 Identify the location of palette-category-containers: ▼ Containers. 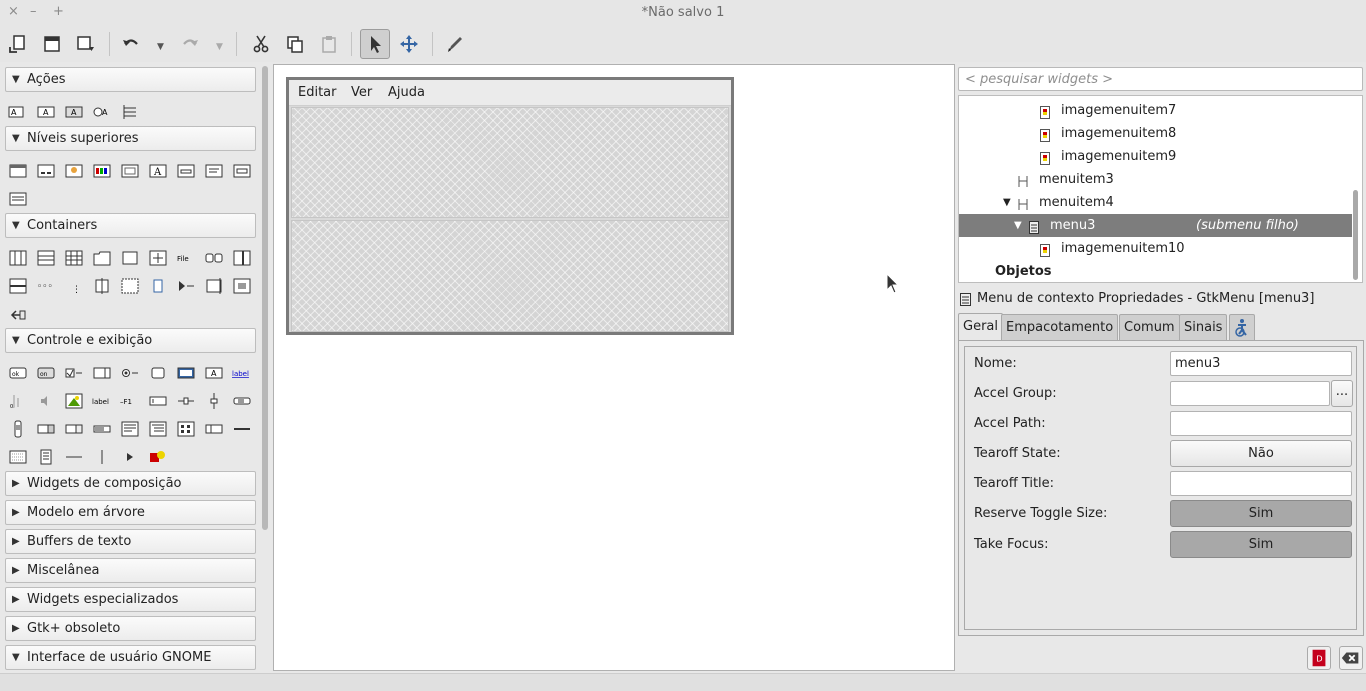
(130, 225).